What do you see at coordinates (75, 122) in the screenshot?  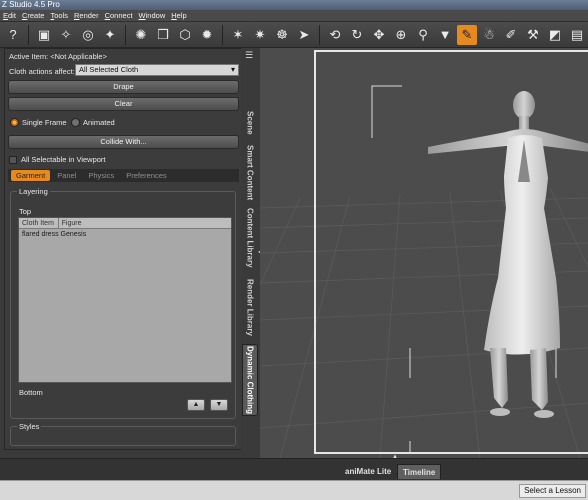 I see `radio-unselected-icon` at bounding box center [75, 122].